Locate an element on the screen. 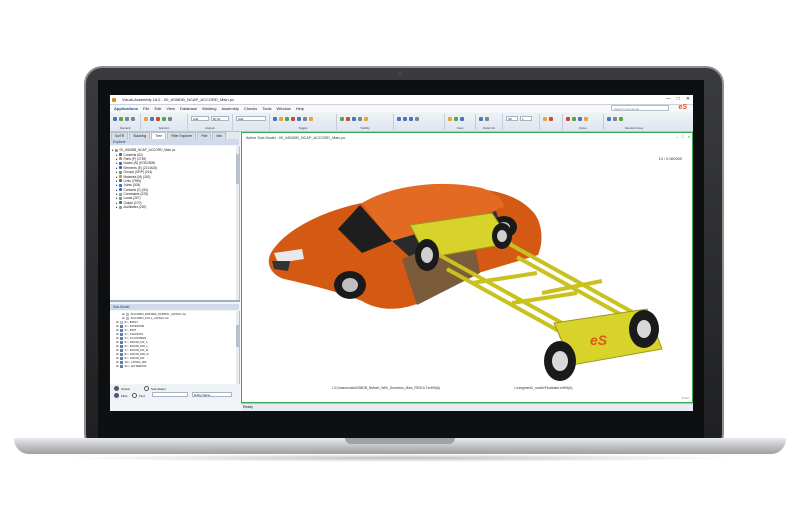 The height and width of the screenshot is (511, 800). tab-swtr: SwTR is located at coordinates (120, 135).